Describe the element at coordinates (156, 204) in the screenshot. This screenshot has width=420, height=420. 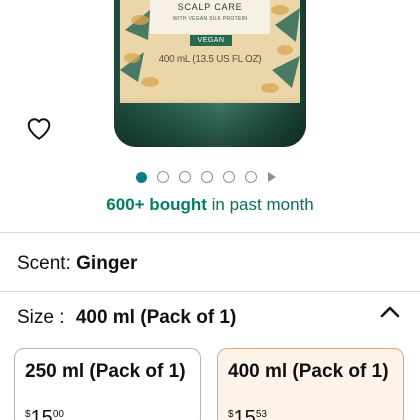
I see `purchase-count: 600+ bought` at that location.